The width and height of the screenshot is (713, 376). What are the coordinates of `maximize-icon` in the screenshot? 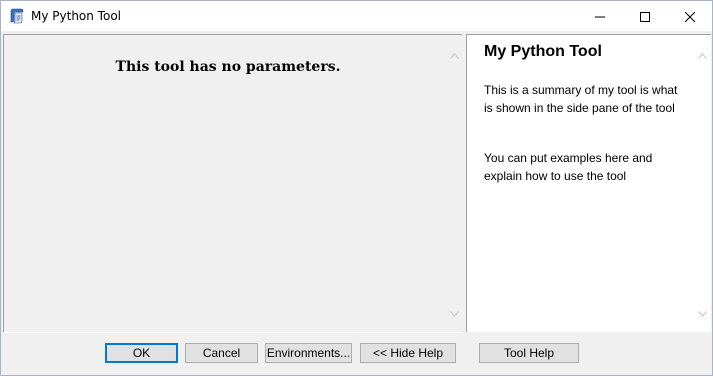 It's located at (645, 16).